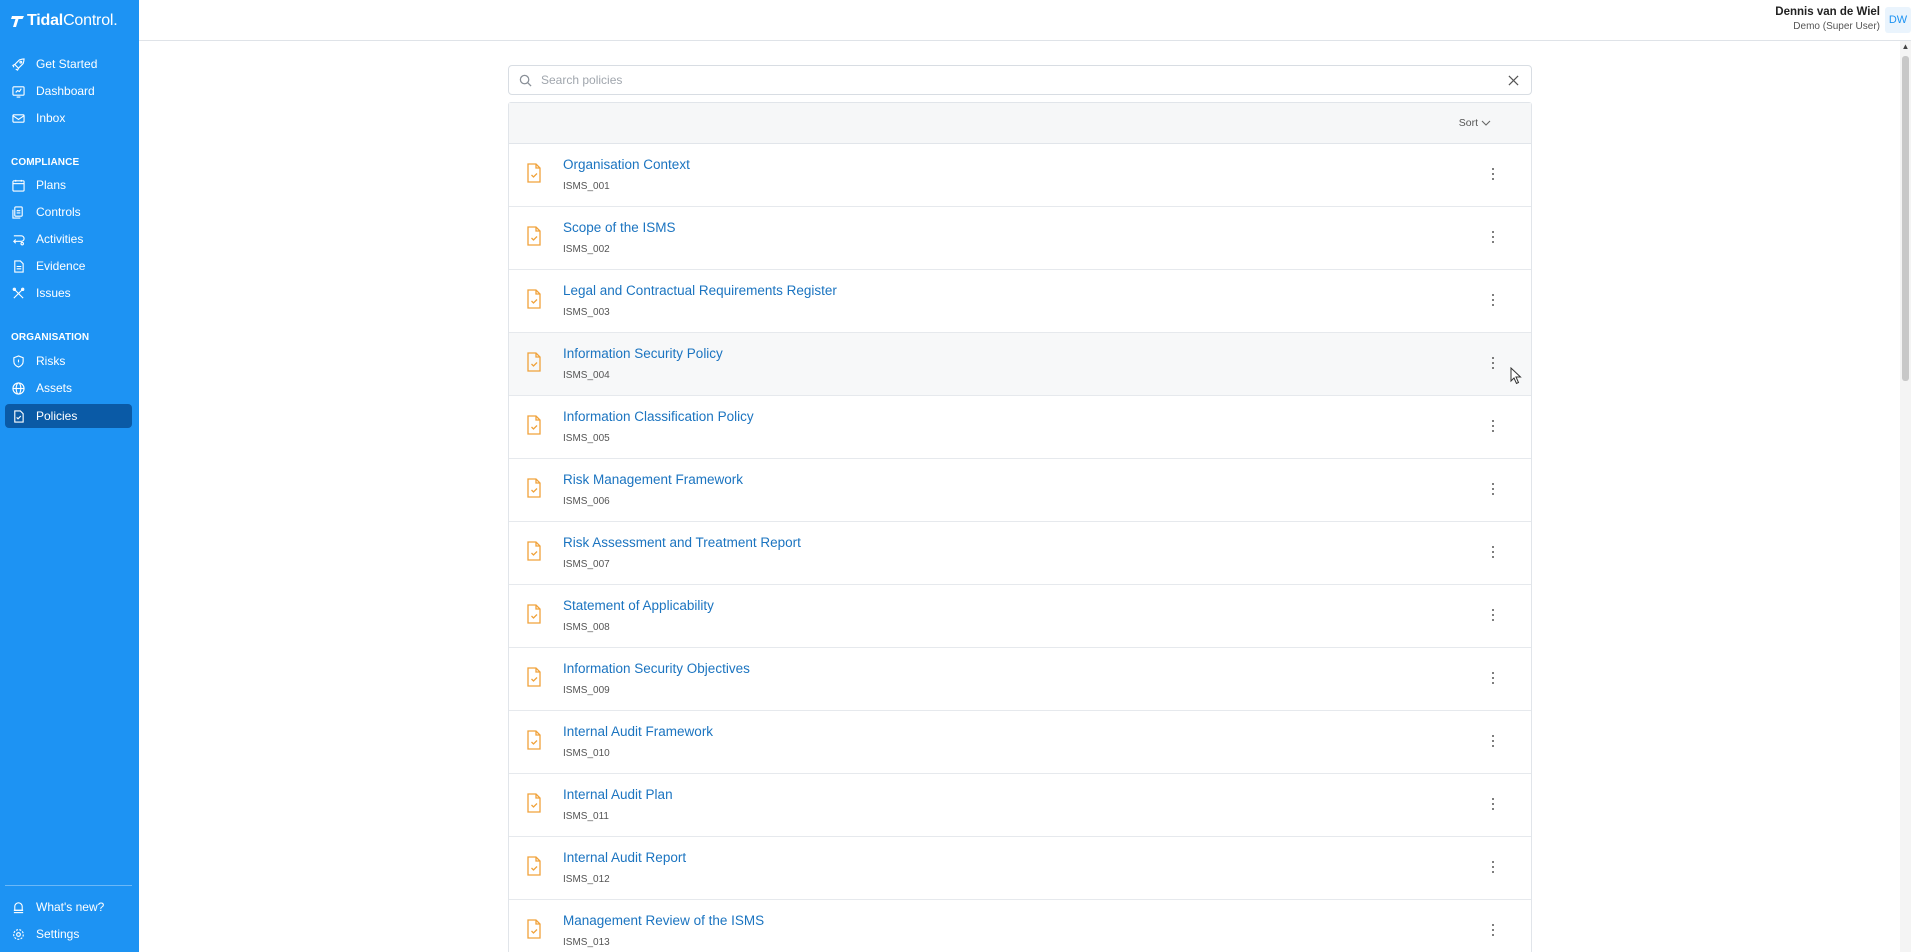 This screenshot has height=952, width=1911. What do you see at coordinates (1827, 12) in the screenshot?
I see `user-name: Dennis van de Wiel` at bounding box center [1827, 12].